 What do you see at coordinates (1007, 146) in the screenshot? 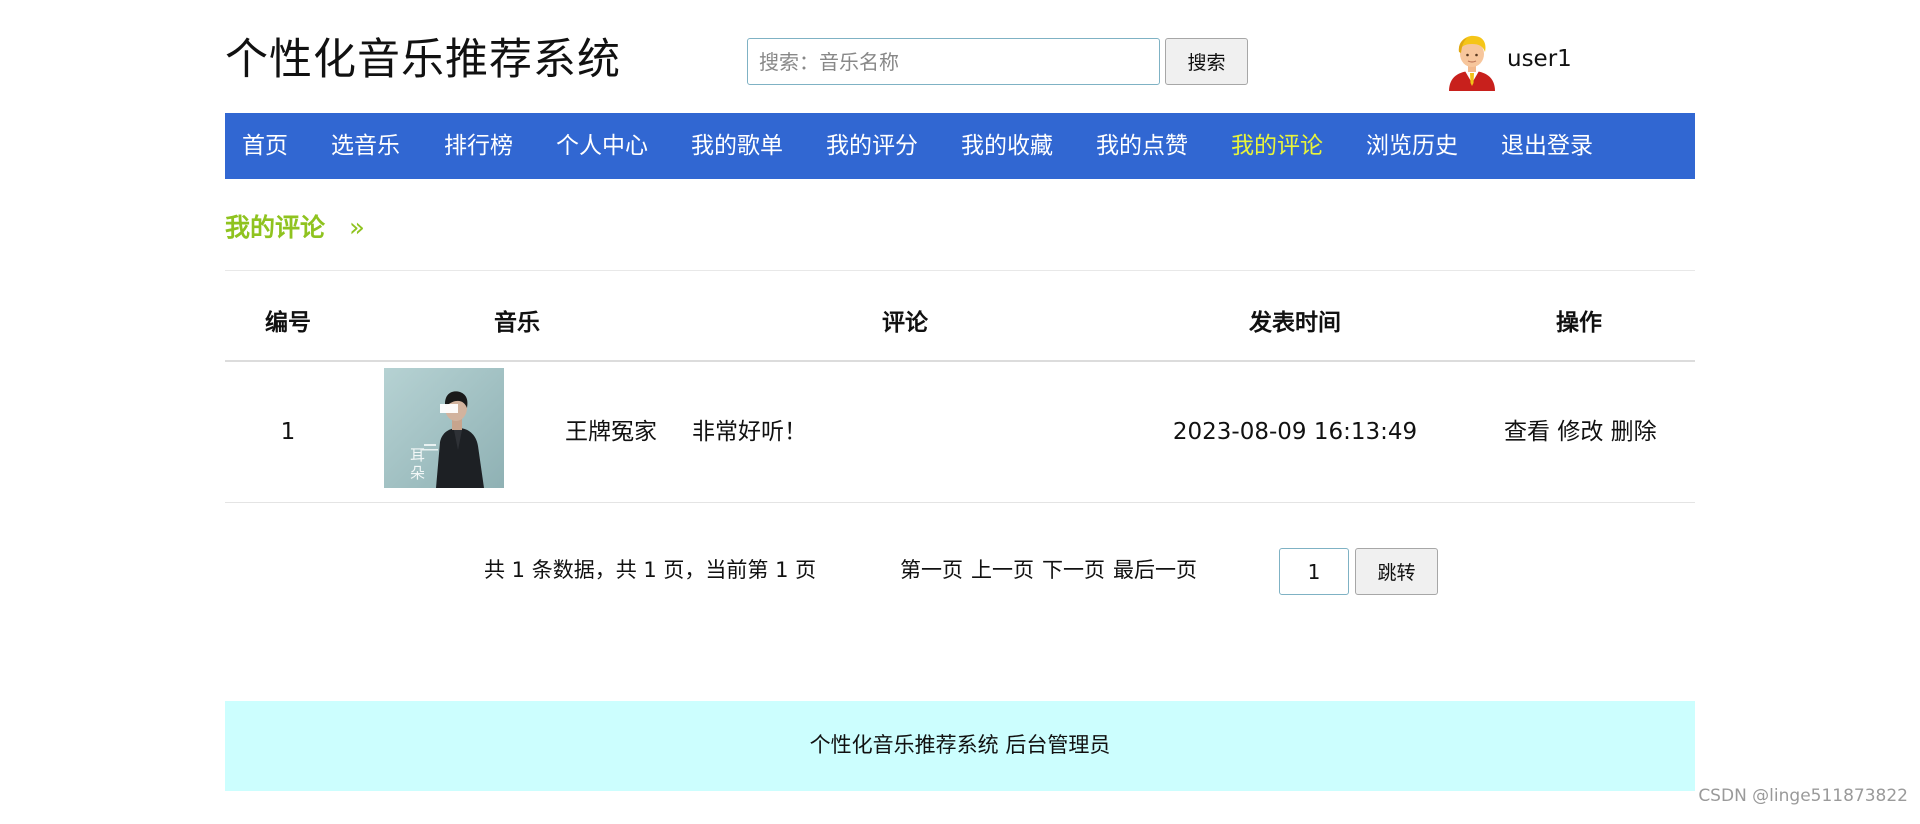
I see `nav-item-favorites: 我的收藏` at bounding box center [1007, 146].